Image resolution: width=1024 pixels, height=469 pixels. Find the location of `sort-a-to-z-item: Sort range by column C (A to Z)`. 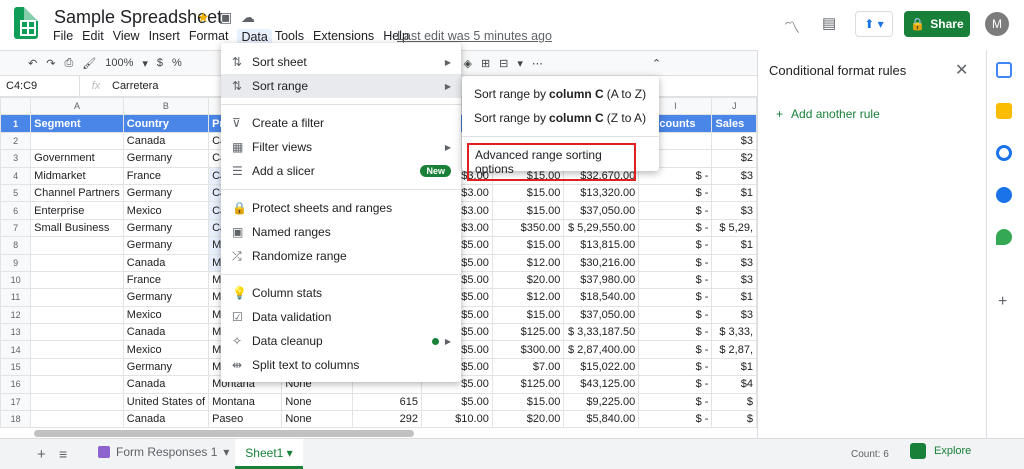

sort-a-to-z-item: Sort range by column C (A to Z) is located at coordinates (560, 94).